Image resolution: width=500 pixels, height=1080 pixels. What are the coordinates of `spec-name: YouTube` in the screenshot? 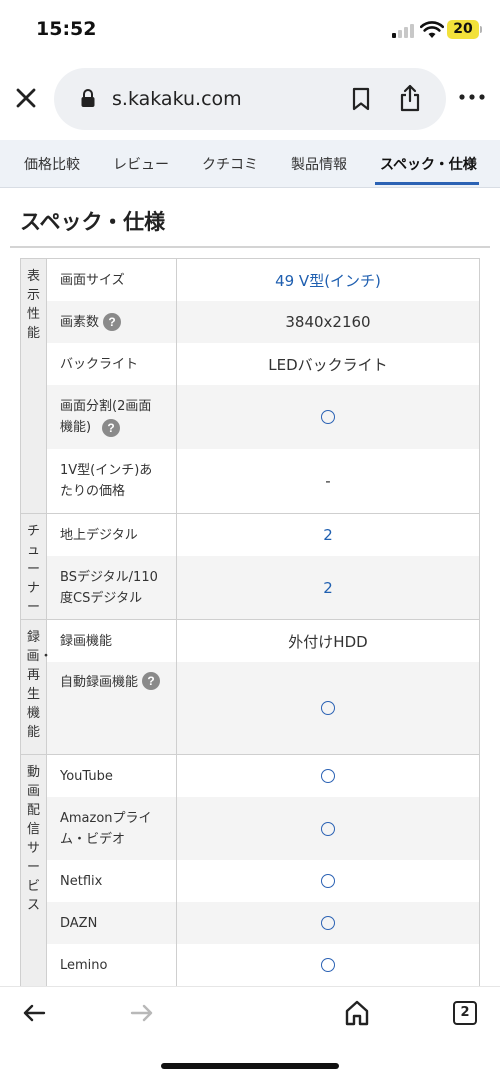 It's located at (111, 776).